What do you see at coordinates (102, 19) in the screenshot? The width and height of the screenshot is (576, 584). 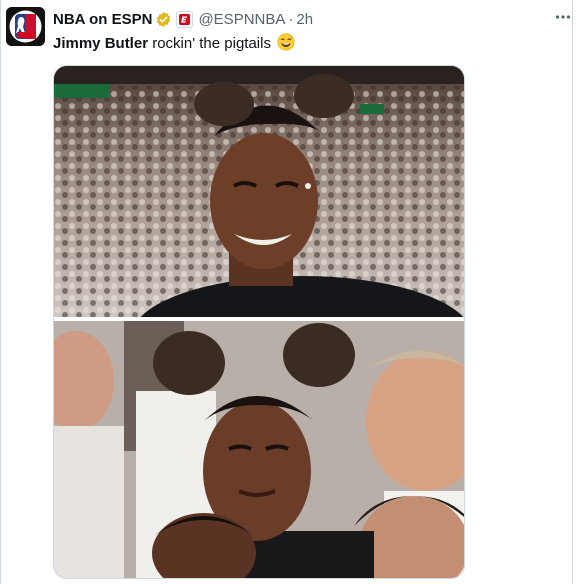 I see `display-name: NBA on ESPN` at bounding box center [102, 19].